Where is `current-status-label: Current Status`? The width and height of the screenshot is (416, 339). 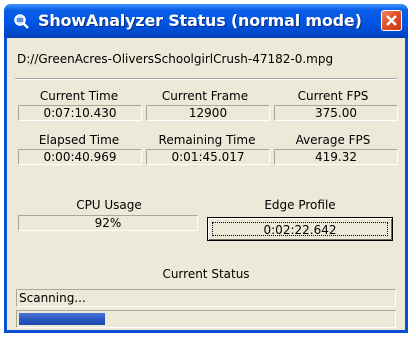 current-status-label: Current Status is located at coordinates (206, 274).